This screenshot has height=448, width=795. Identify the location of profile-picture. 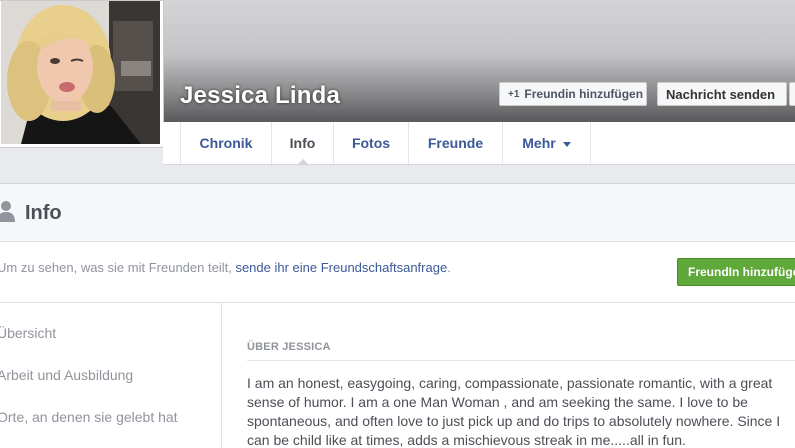
(82, 74).